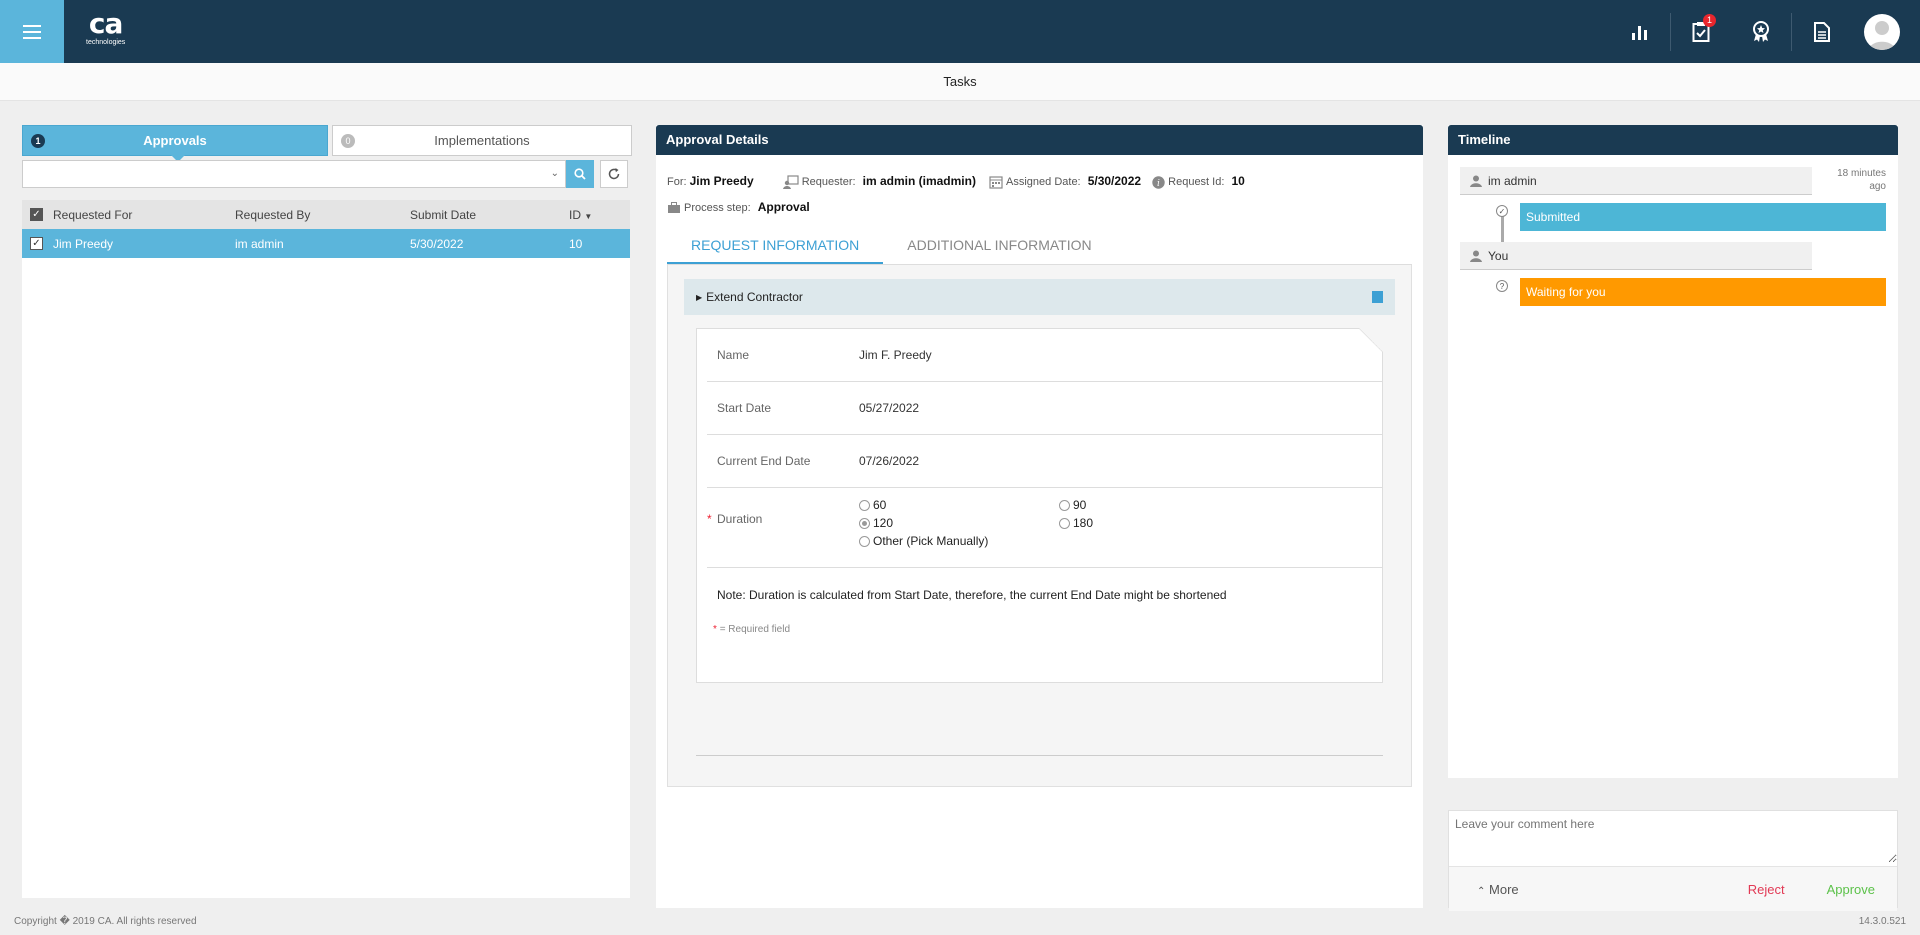 This screenshot has height=935, width=1920. I want to click on tasks-button: 1, so click(1701, 30).